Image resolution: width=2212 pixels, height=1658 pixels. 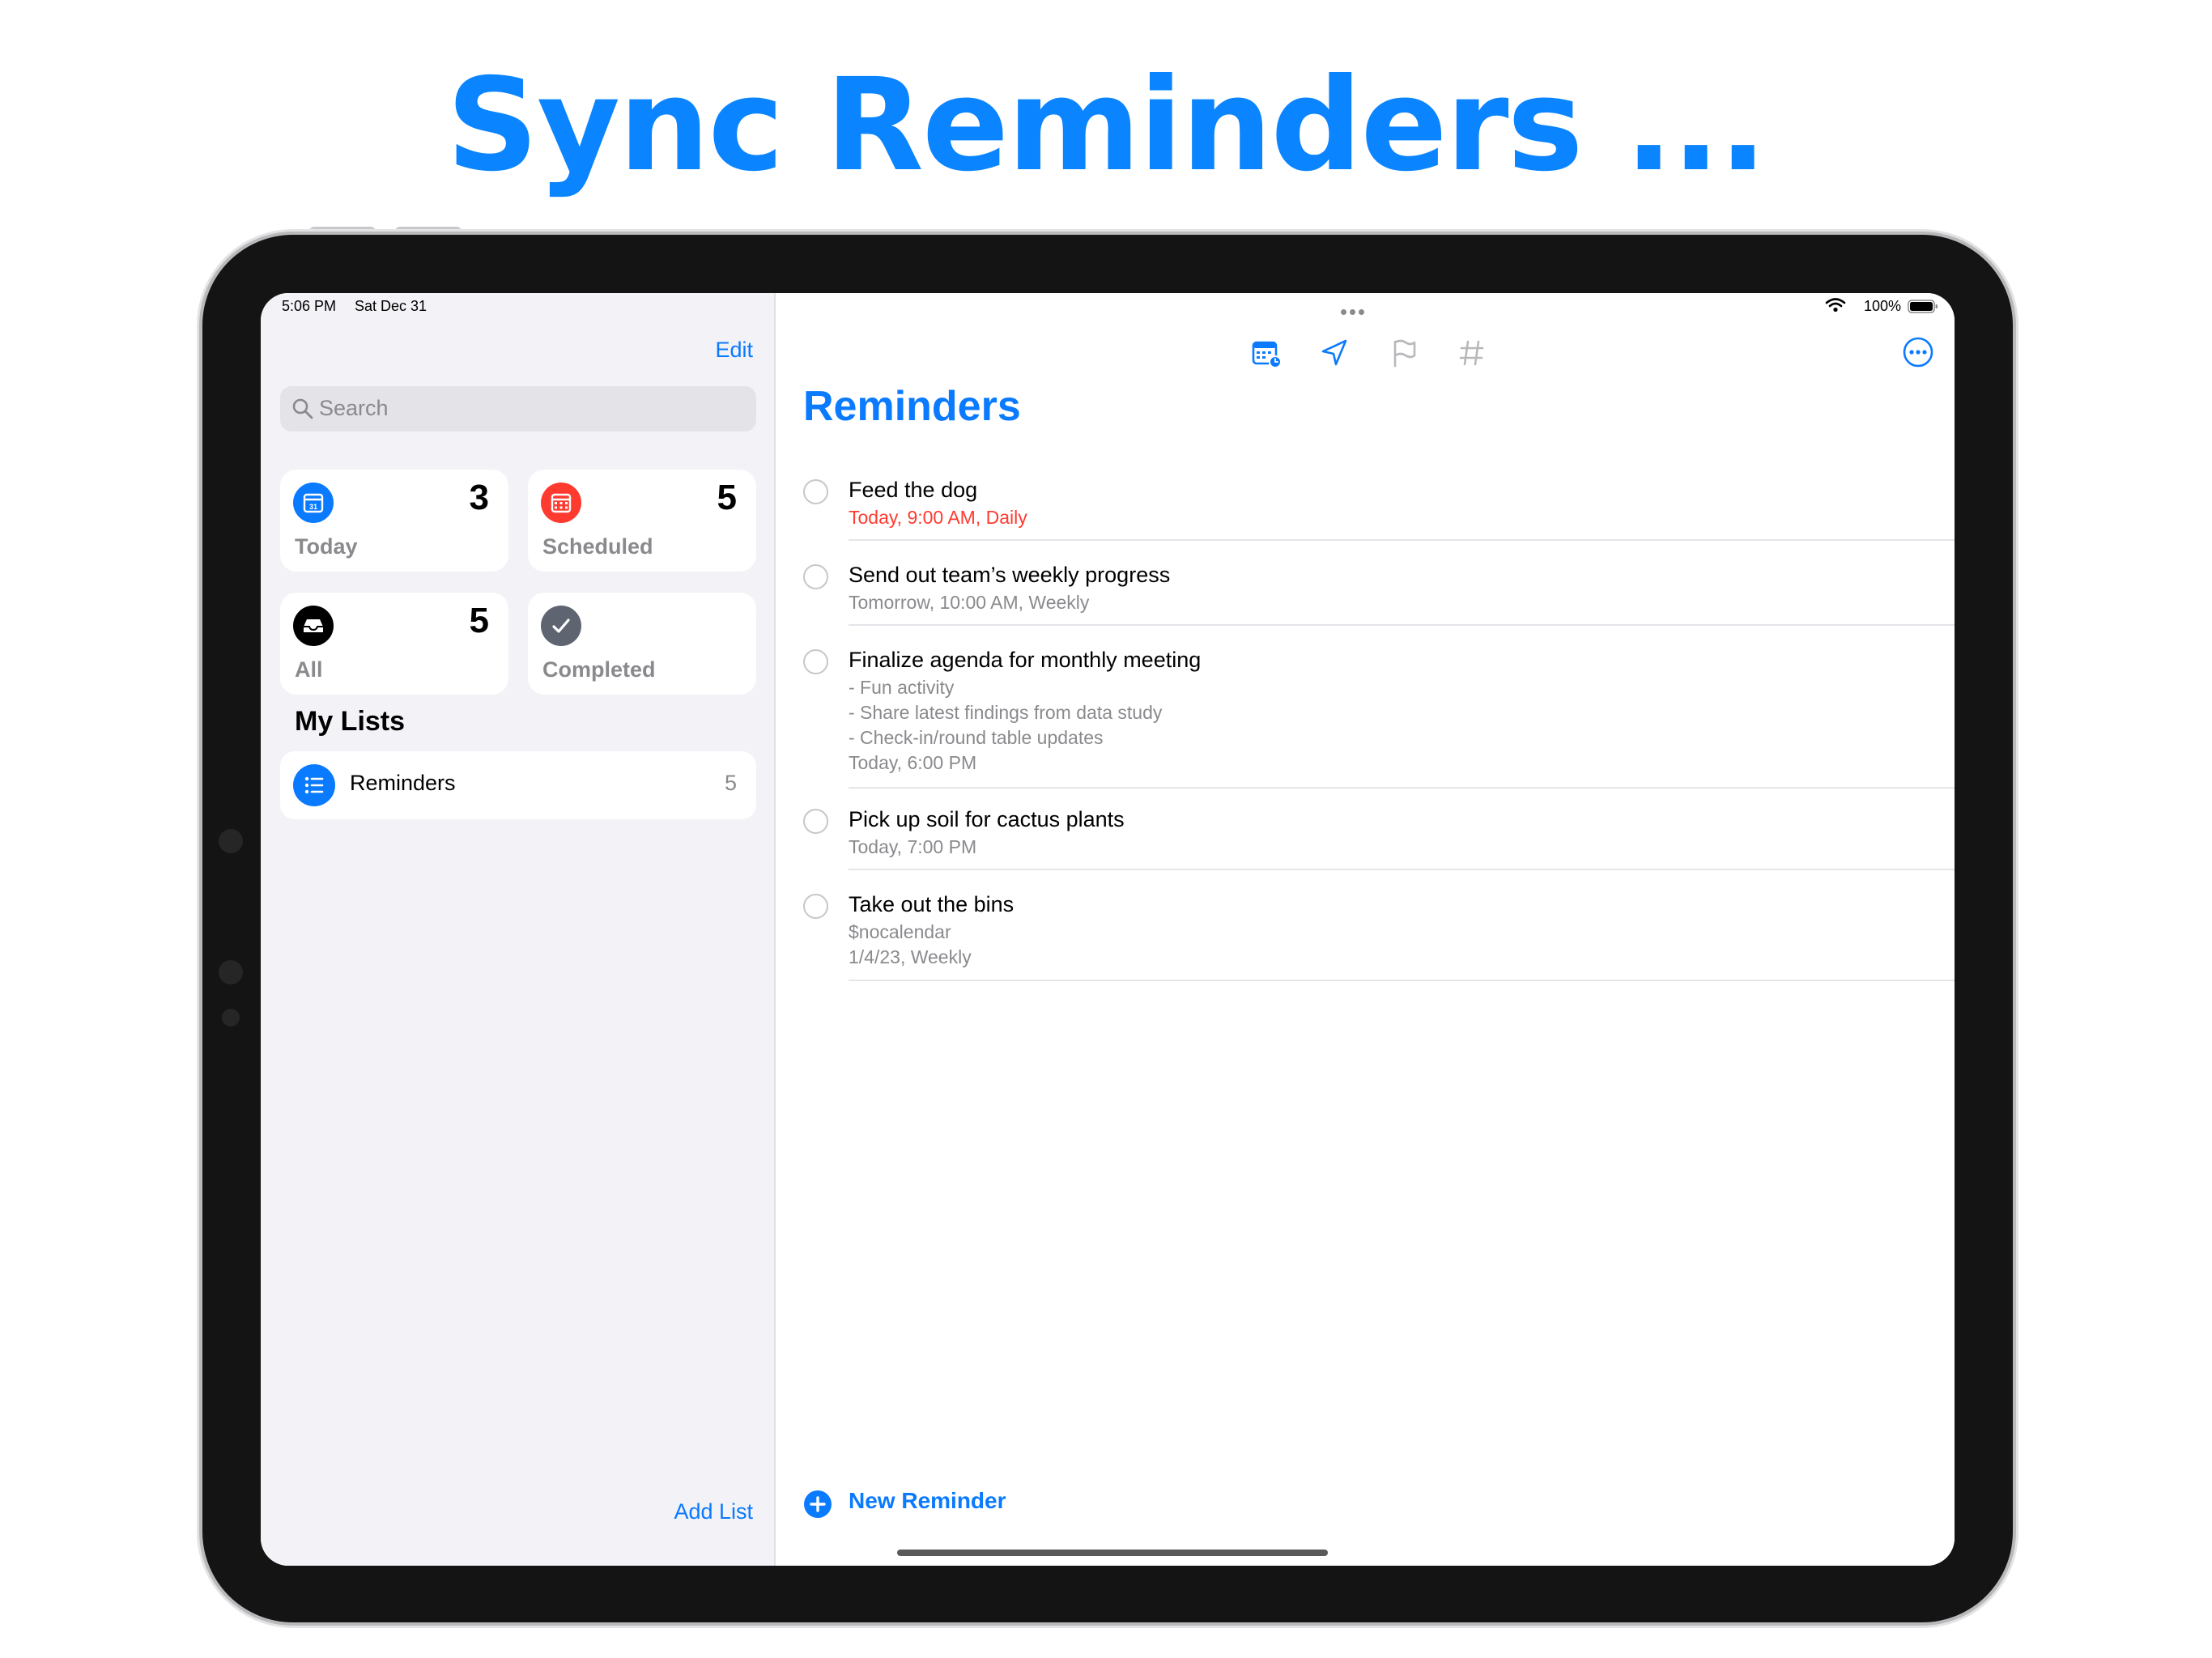 What do you see at coordinates (309, 669) in the screenshot?
I see `all-label: All` at bounding box center [309, 669].